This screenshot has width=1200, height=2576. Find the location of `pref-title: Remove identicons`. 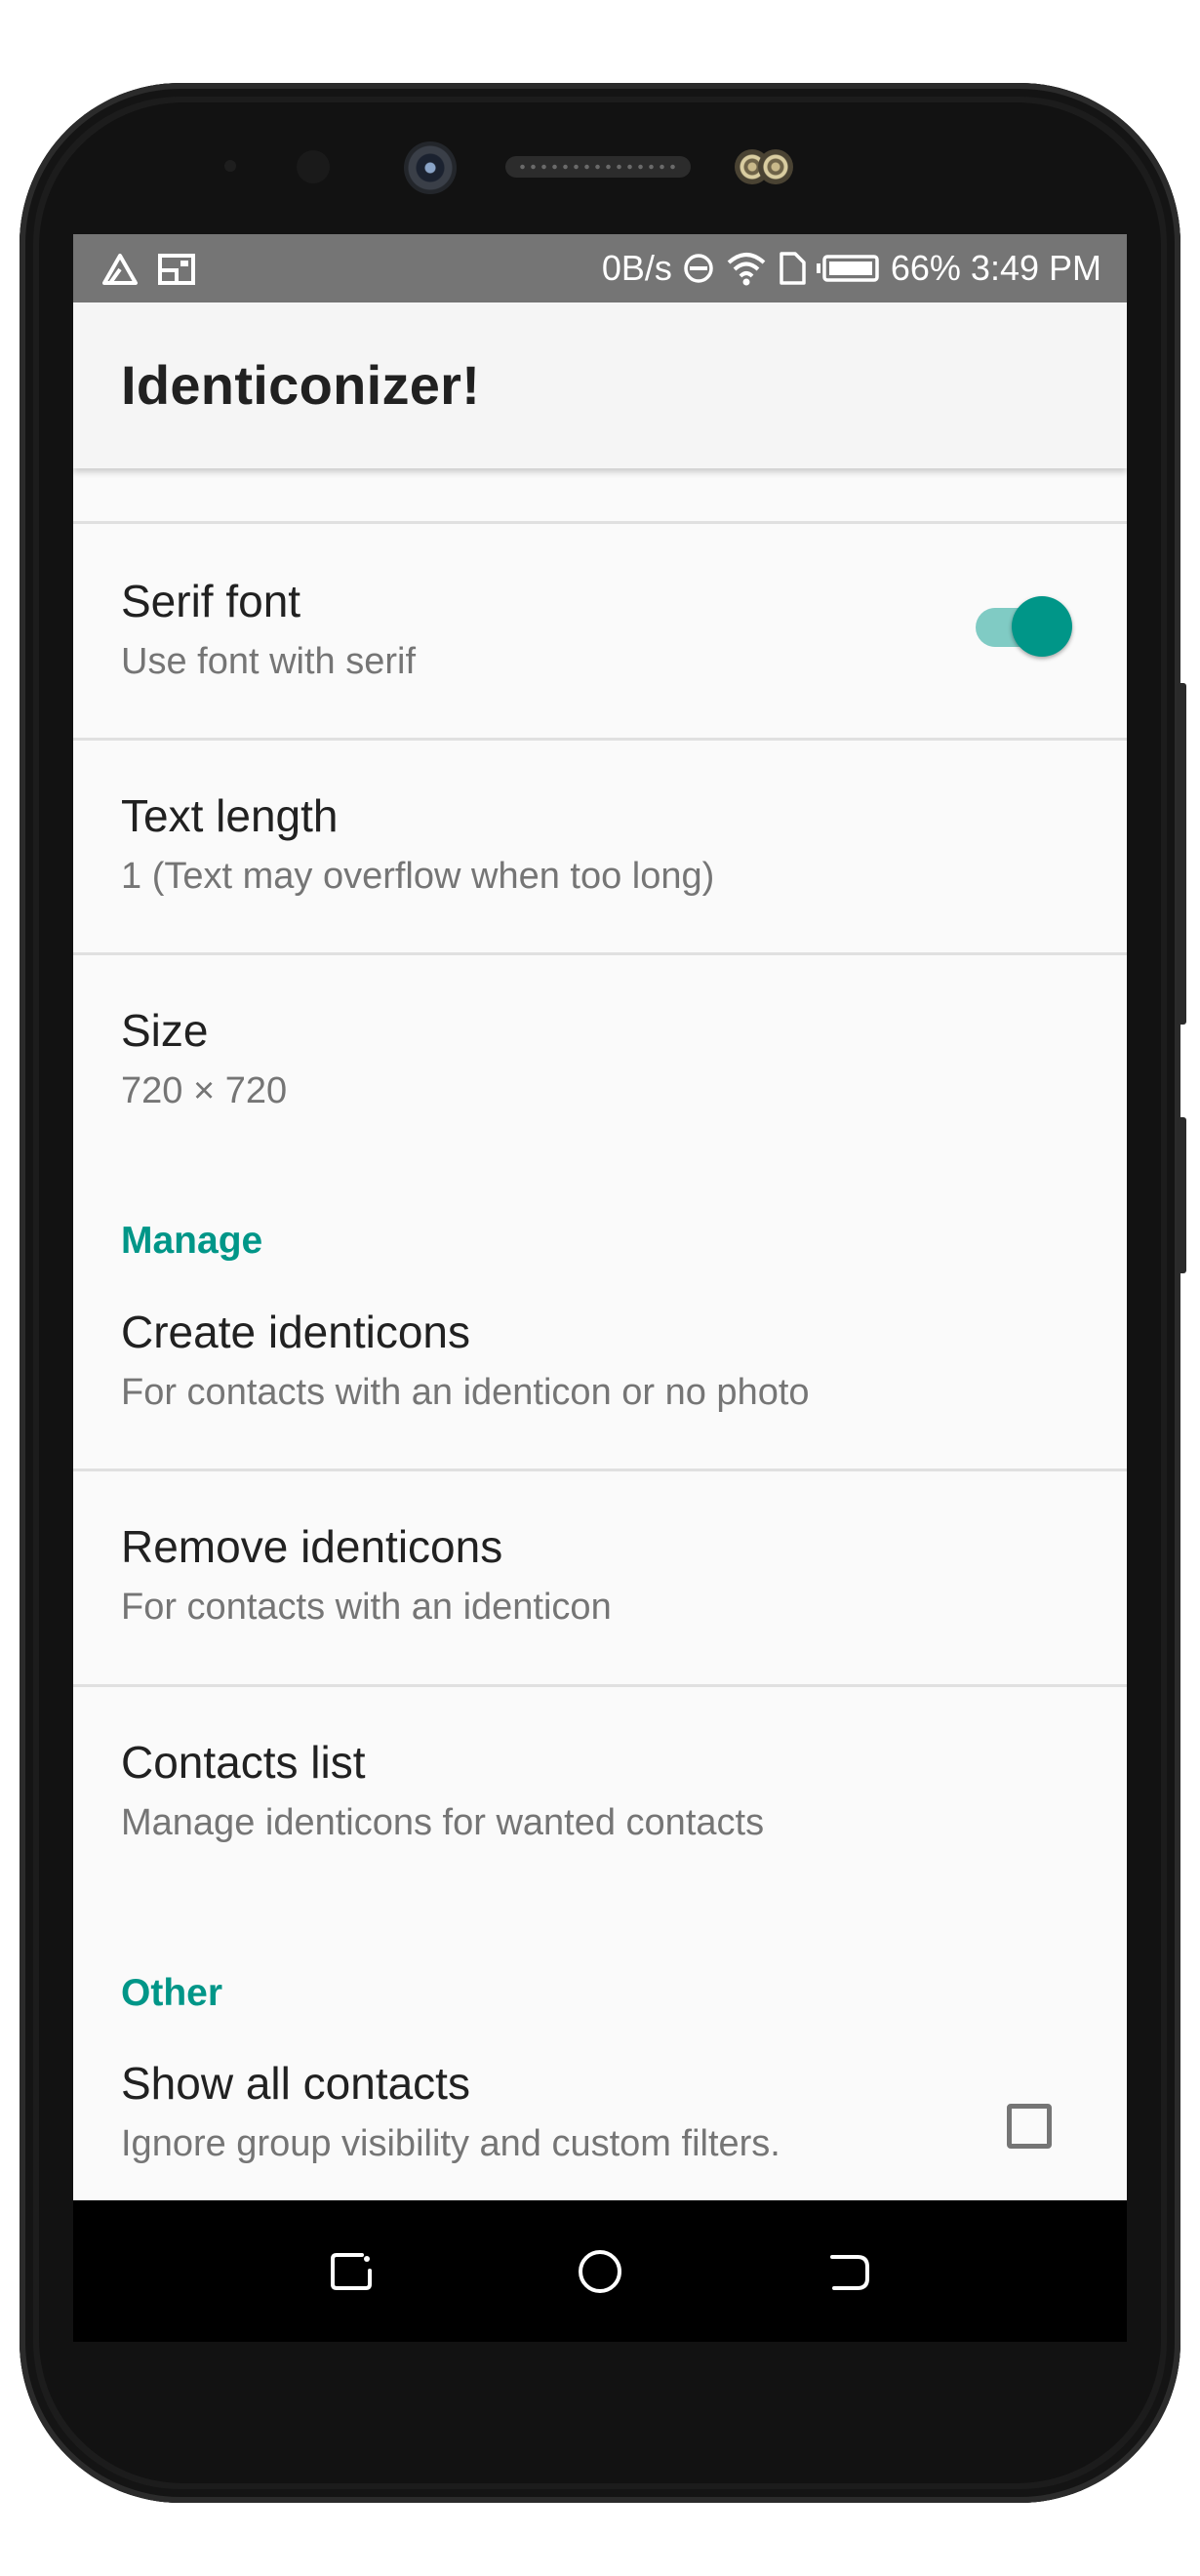

pref-title: Remove identicons is located at coordinates (312, 1546).